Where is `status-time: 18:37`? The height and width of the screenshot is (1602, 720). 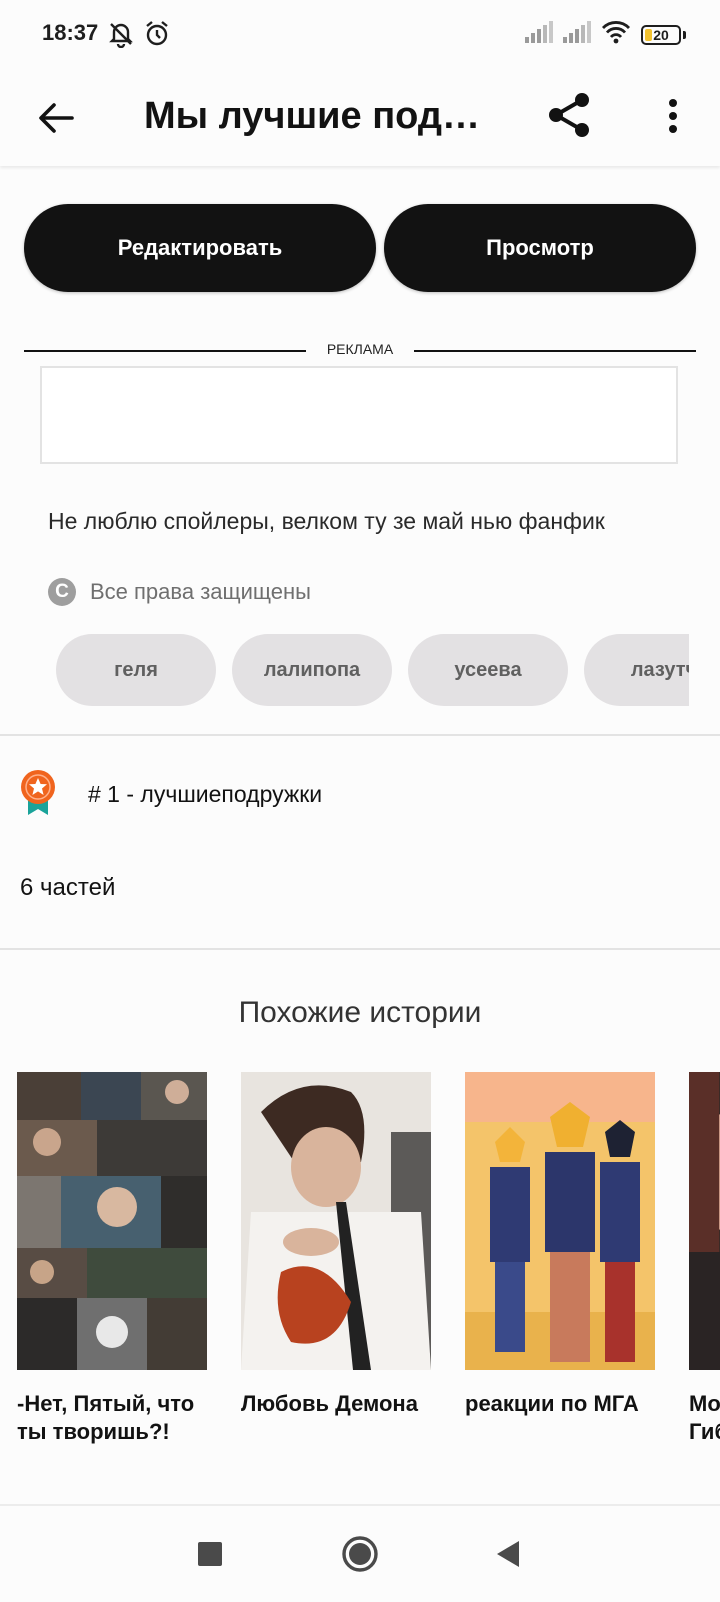 status-time: 18:37 is located at coordinates (70, 32).